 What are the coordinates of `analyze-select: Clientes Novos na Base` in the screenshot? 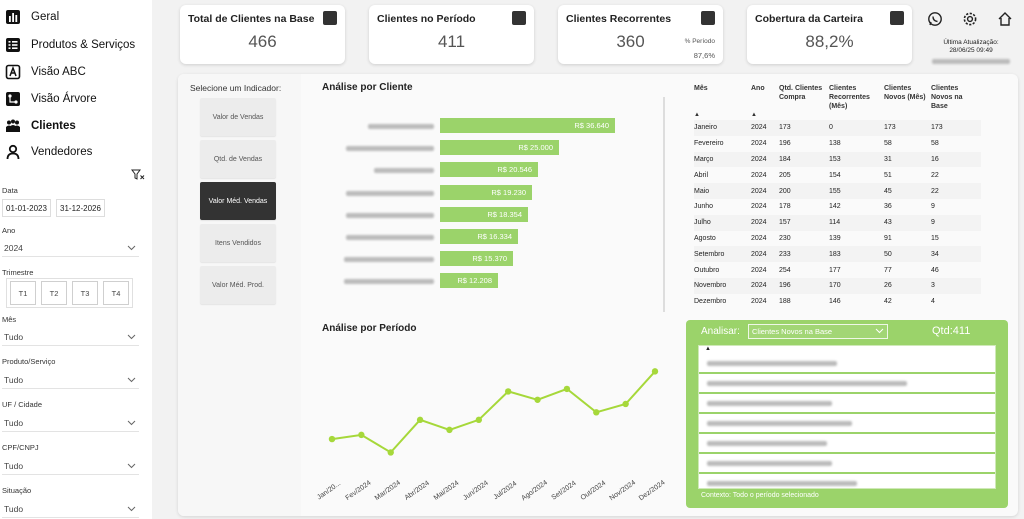 It's located at (818, 331).